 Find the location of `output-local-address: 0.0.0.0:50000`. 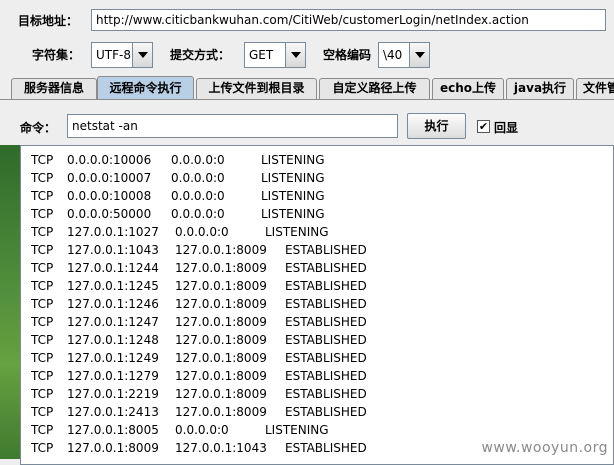

output-local-address: 0.0.0.0:50000 is located at coordinates (109, 214).